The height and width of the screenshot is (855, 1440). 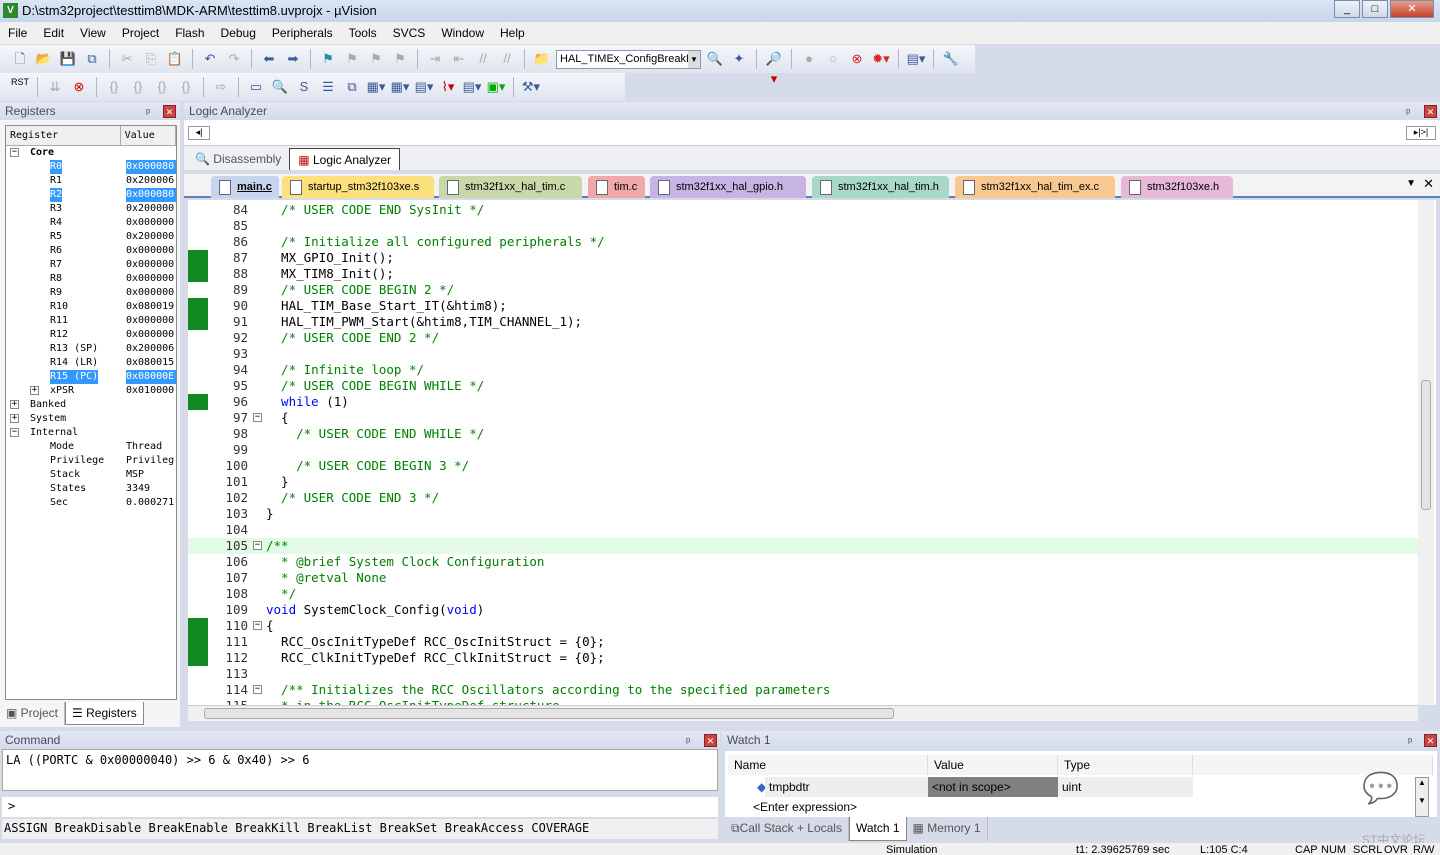 I want to click on open-folder-icon: 📂, so click(x=44, y=59).